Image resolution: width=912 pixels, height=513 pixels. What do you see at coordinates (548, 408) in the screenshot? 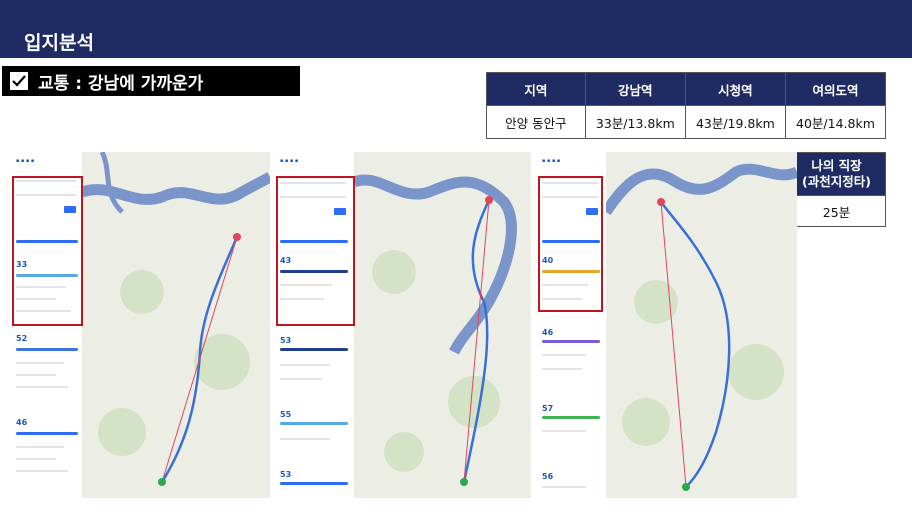
I see `route-alt-time-3b: 57` at bounding box center [548, 408].